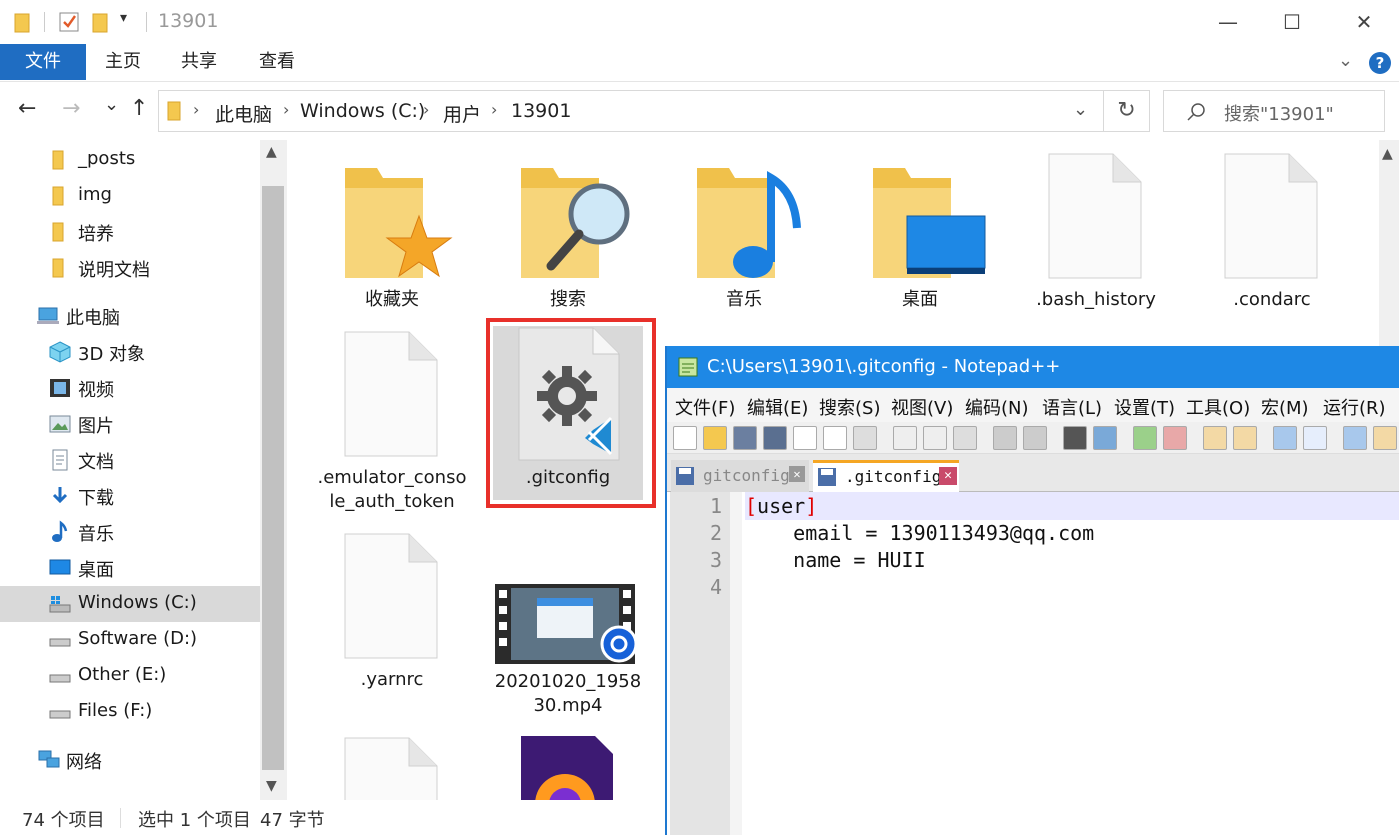 Image resolution: width=1399 pixels, height=835 pixels. I want to click on properties-icon, so click(69, 22).